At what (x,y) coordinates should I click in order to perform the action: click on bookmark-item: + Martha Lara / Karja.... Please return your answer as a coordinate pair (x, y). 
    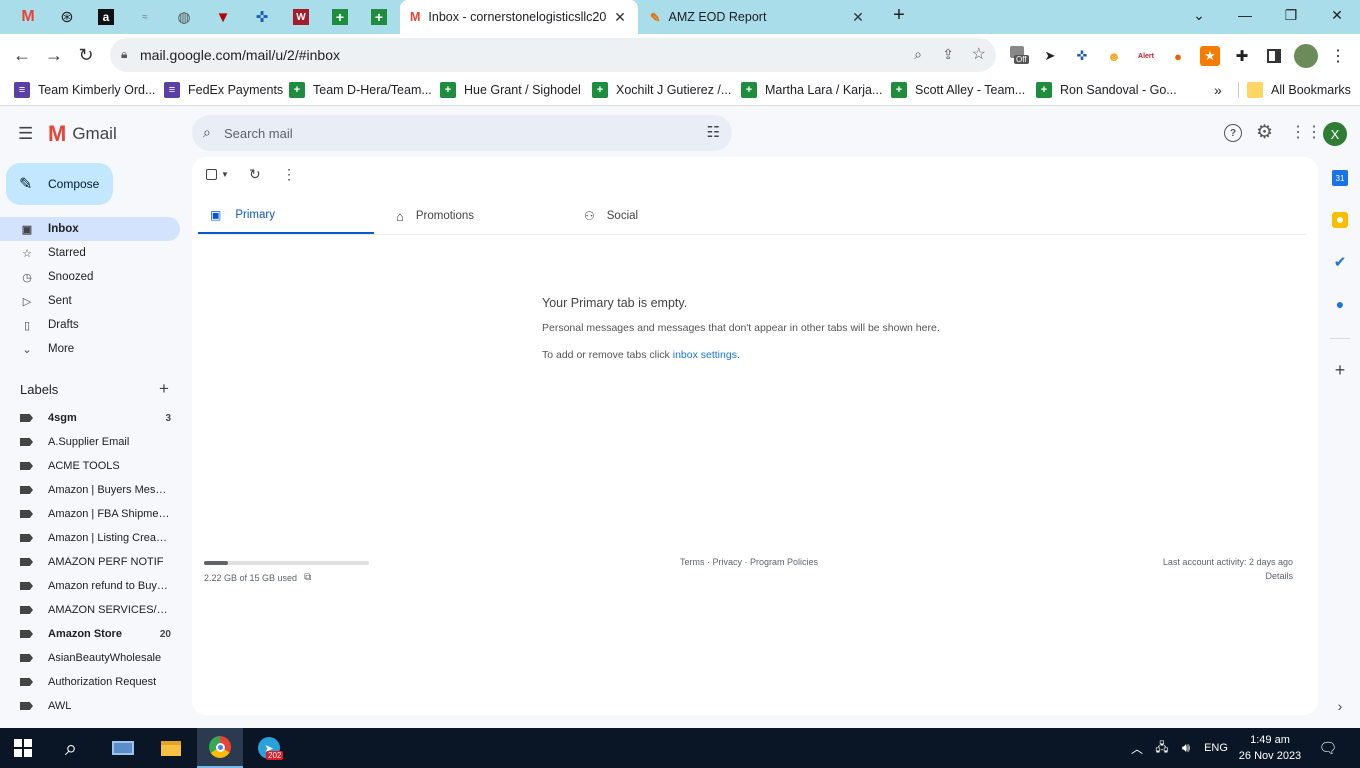
    Looking at the image, I should click on (811, 90).